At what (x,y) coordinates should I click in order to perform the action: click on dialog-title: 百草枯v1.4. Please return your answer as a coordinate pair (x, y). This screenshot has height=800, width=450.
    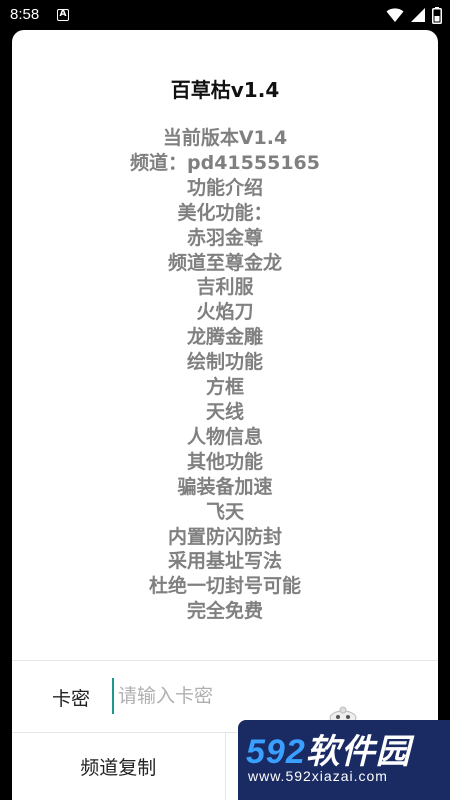
    Looking at the image, I should click on (225, 90).